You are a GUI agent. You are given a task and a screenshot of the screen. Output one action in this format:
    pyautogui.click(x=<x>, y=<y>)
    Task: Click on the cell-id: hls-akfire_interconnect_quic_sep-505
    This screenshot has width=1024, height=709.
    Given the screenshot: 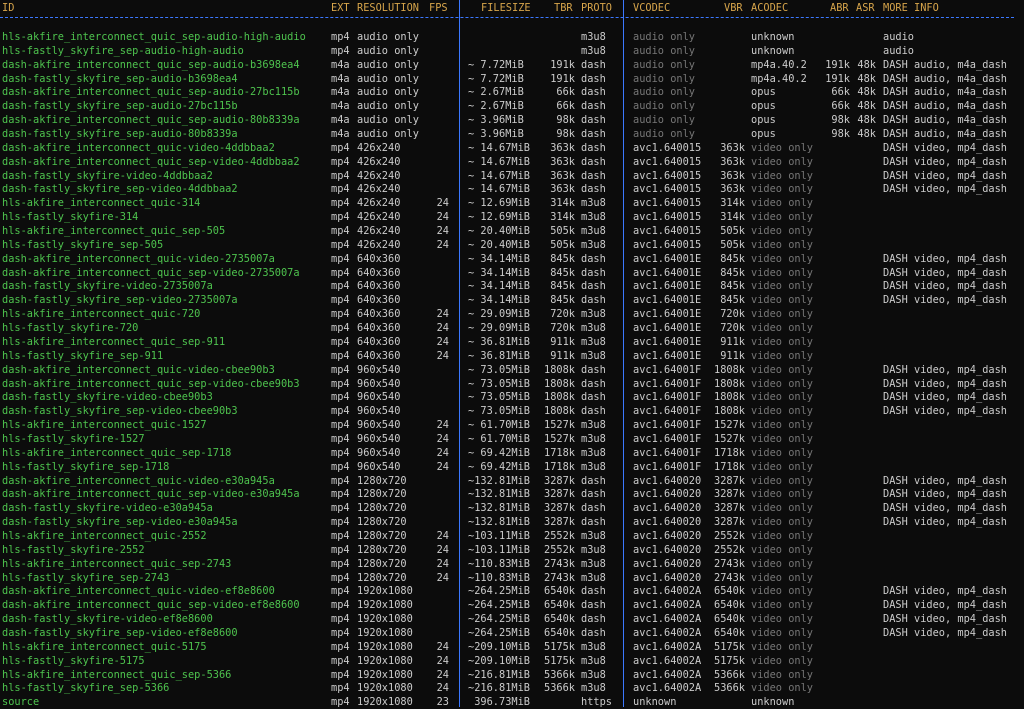 What is the action you would take?
    pyautogui.click(x=114, y=231)
    